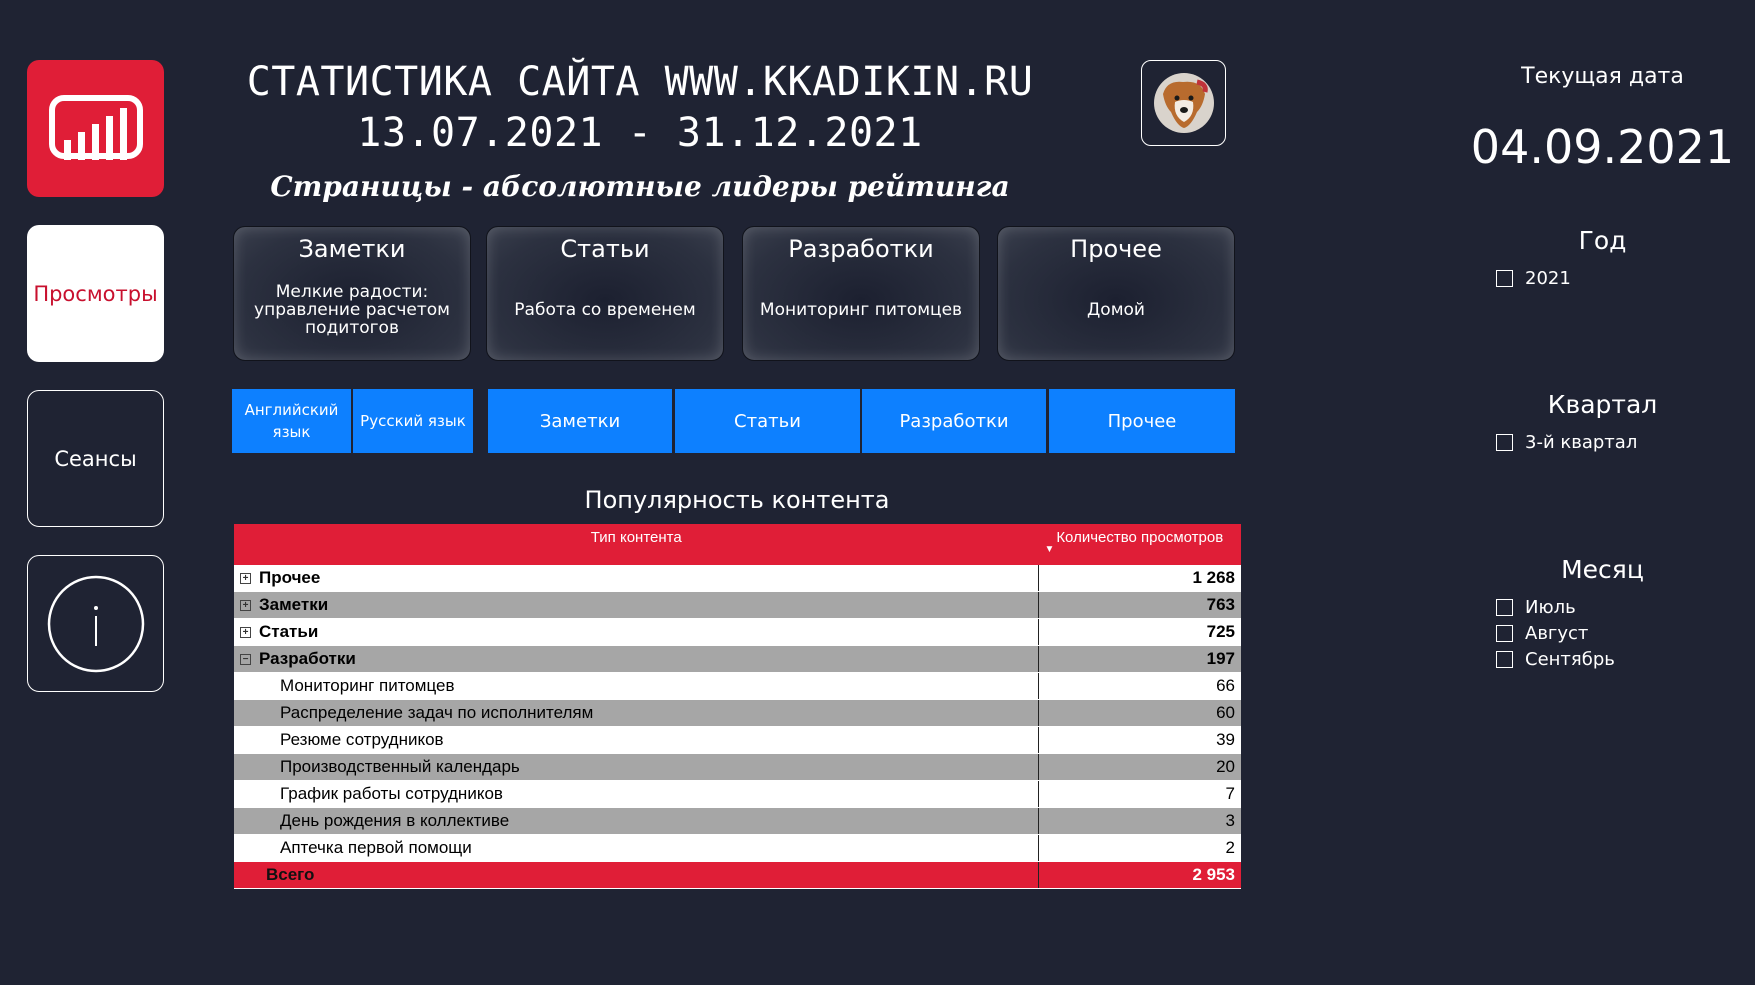 The image size is (1755, 985). I want to click on quarter-slicer-label: Квартал, so click(1602, 404).